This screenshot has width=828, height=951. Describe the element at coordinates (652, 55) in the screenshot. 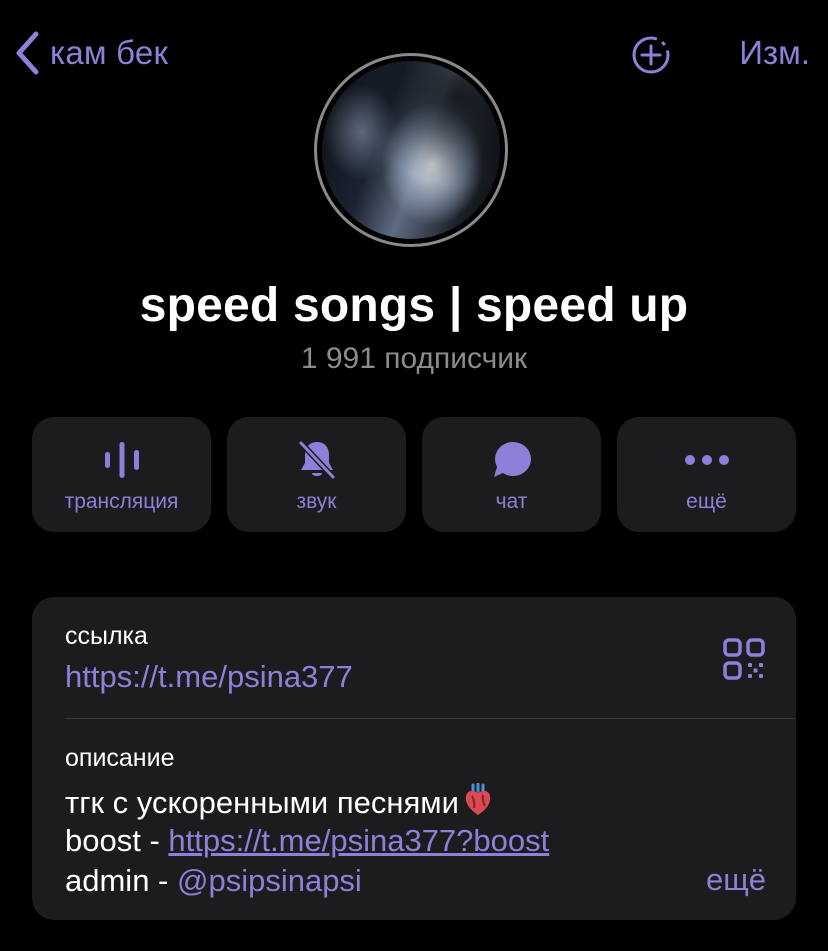

I see `add-story-icon` at that location.